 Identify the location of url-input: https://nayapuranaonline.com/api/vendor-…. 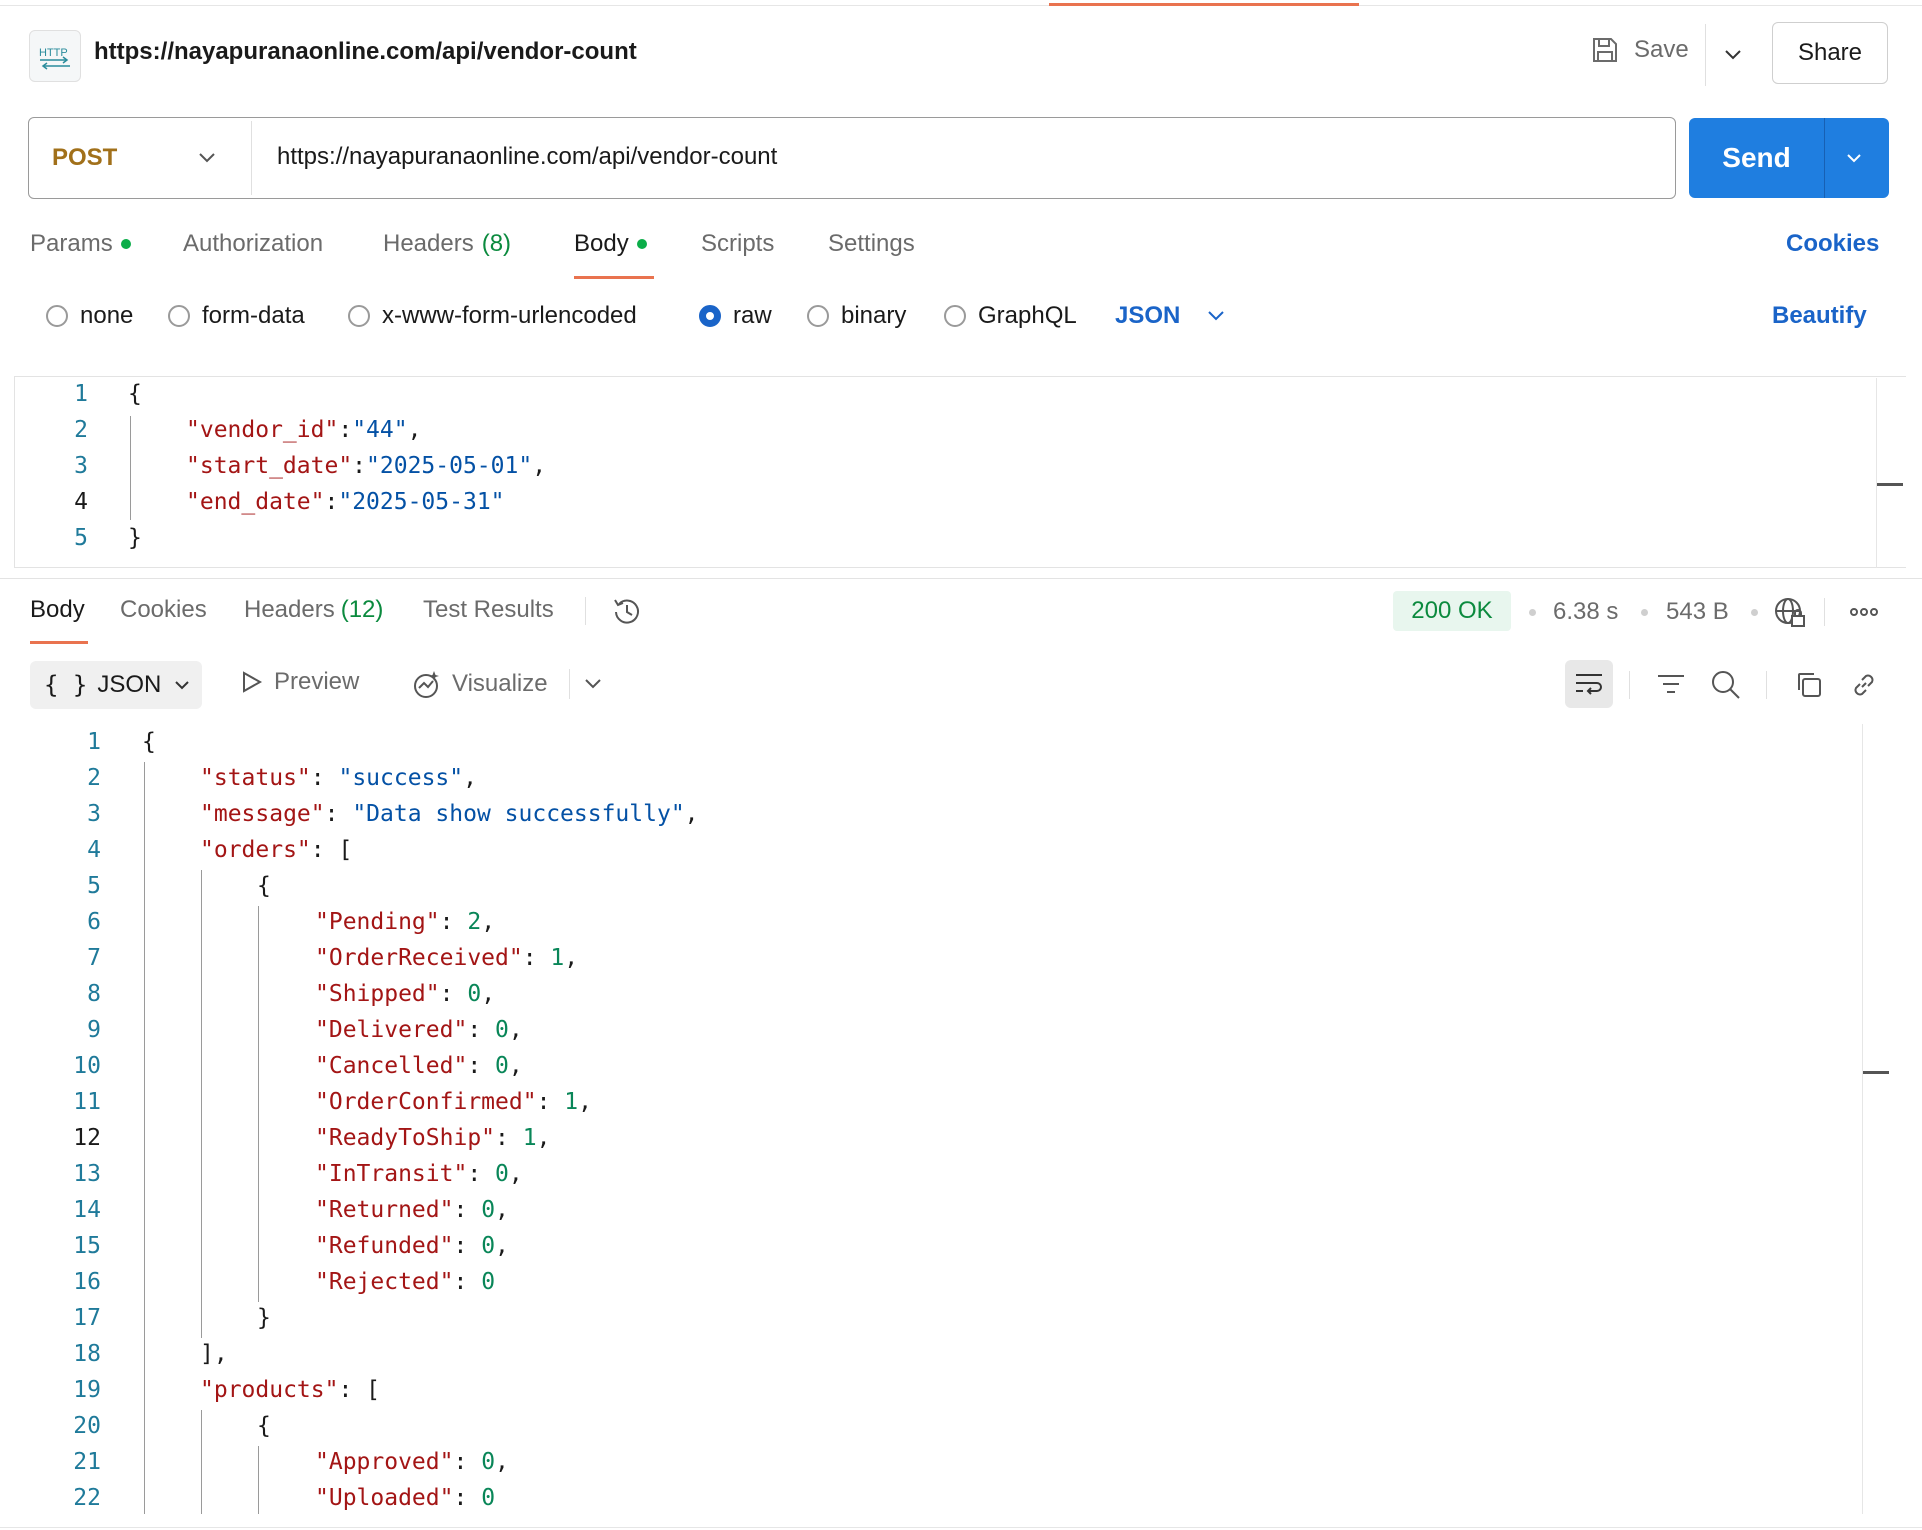
(527, 157).